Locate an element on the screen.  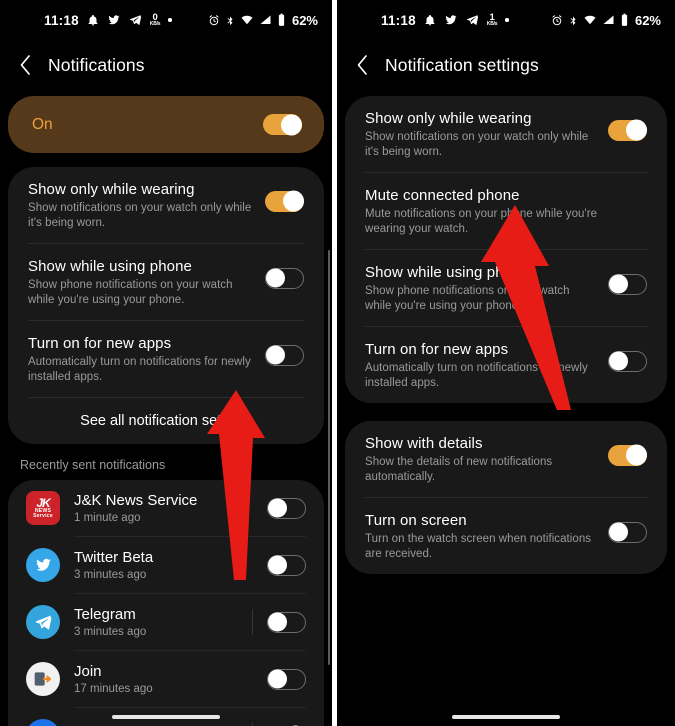
notifications-master-toggle-banner: On is located at coordinates (166, 124).